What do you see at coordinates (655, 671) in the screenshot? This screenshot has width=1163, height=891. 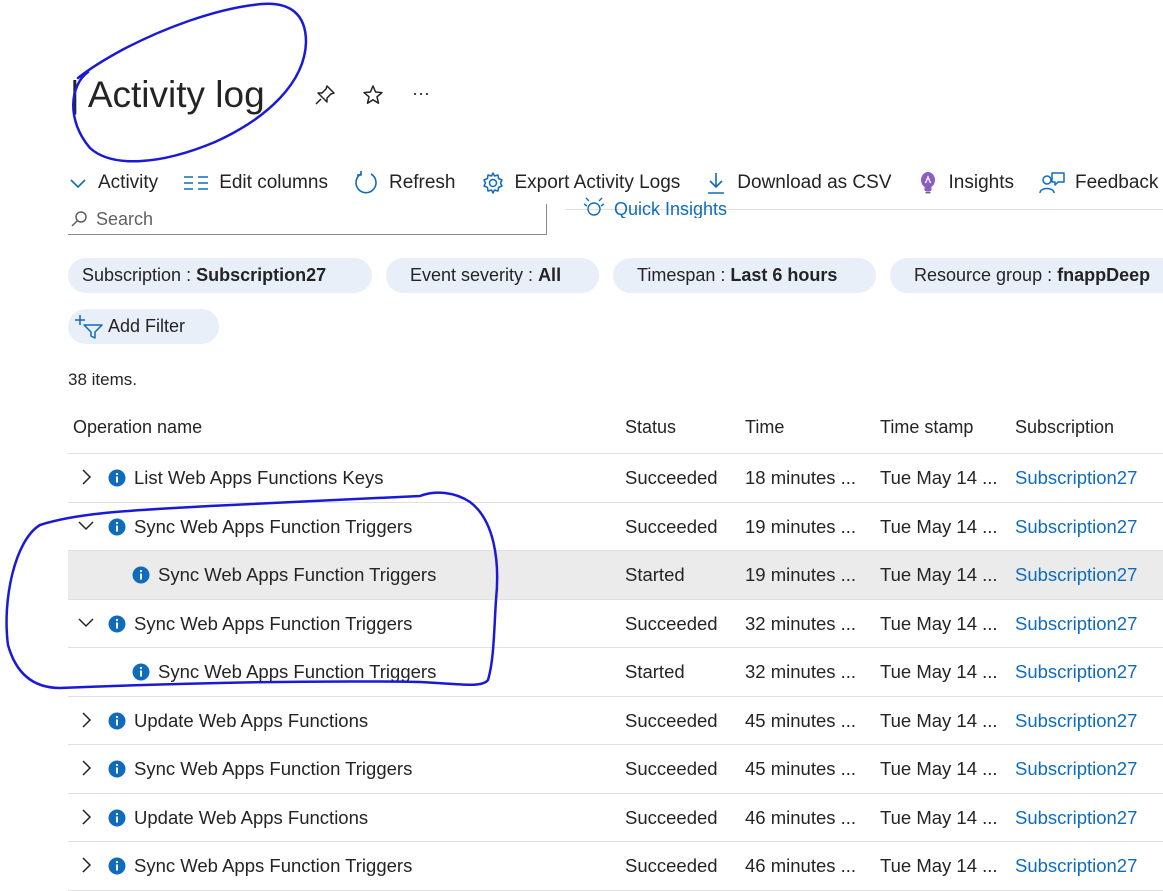 I see `status-cell: Started` at bounding box center [655, 671].